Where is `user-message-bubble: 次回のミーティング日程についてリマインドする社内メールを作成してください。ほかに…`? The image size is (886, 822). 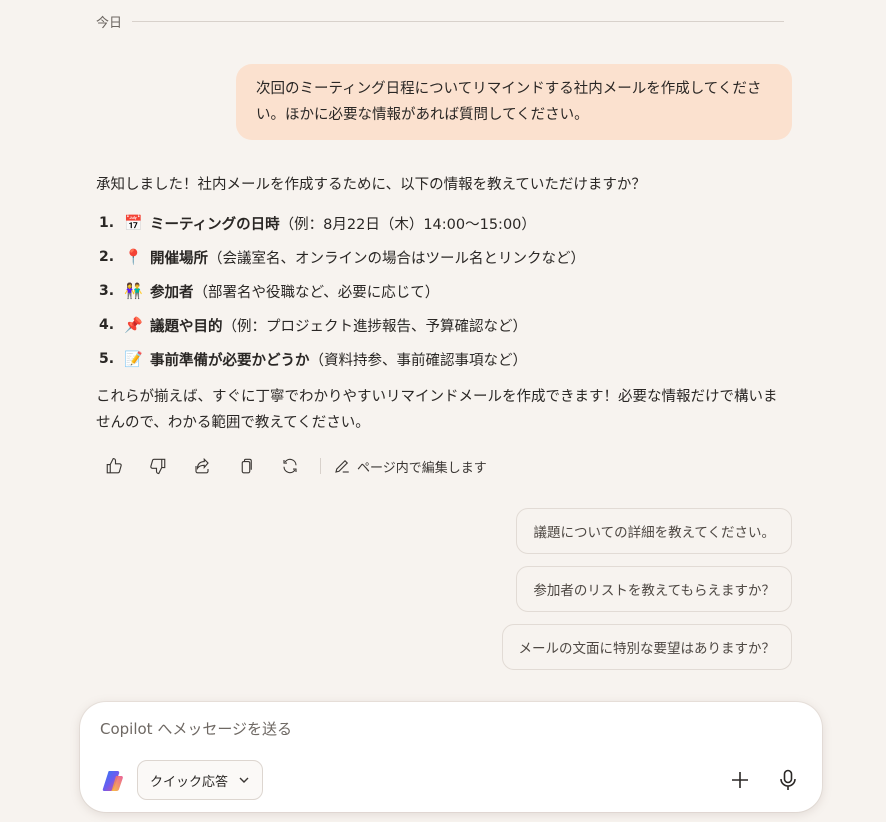 user-message-bubble: 次回のミーティング日程についてリマインドする社内メールを作成してください。ほかに… is located at coordinates (514, 102).